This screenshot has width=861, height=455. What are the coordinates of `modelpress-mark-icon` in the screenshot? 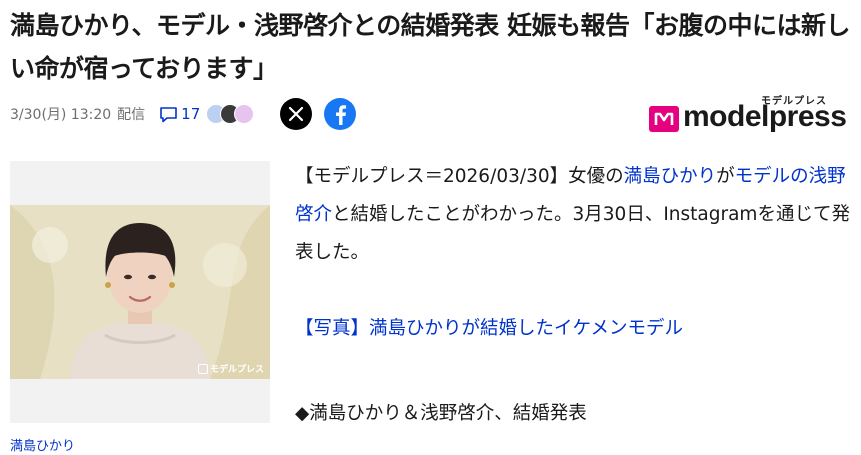 It's located at (664, 119).